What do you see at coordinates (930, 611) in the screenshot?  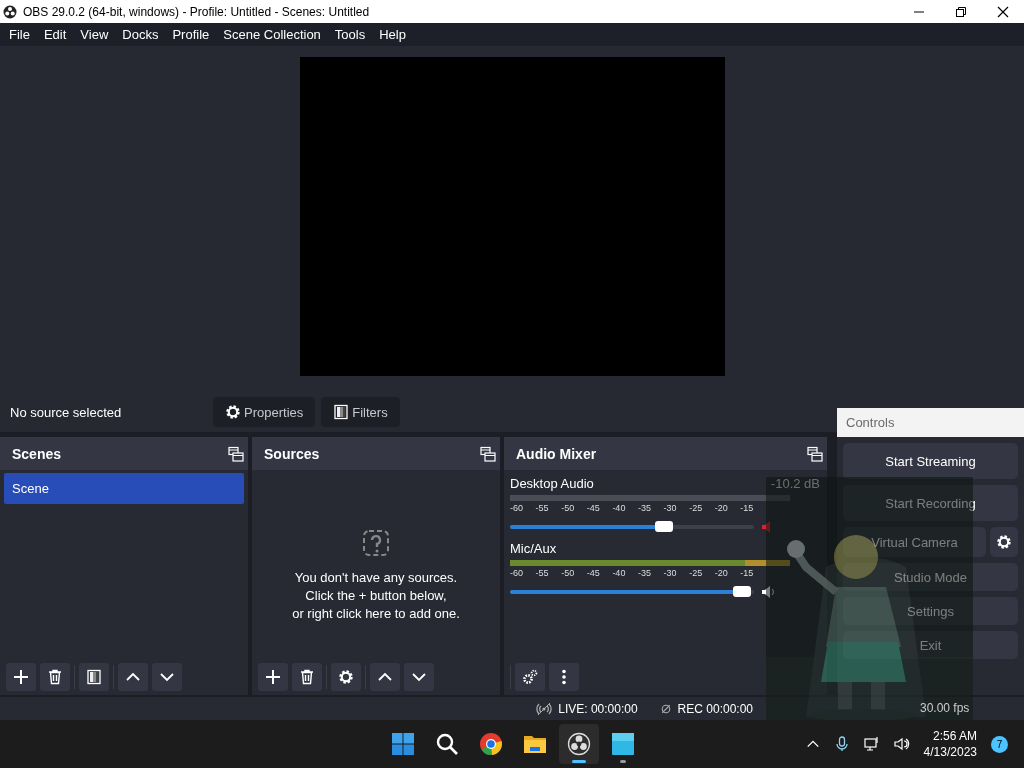 I see `control-button: Settings` at bounding box center [930, 611].